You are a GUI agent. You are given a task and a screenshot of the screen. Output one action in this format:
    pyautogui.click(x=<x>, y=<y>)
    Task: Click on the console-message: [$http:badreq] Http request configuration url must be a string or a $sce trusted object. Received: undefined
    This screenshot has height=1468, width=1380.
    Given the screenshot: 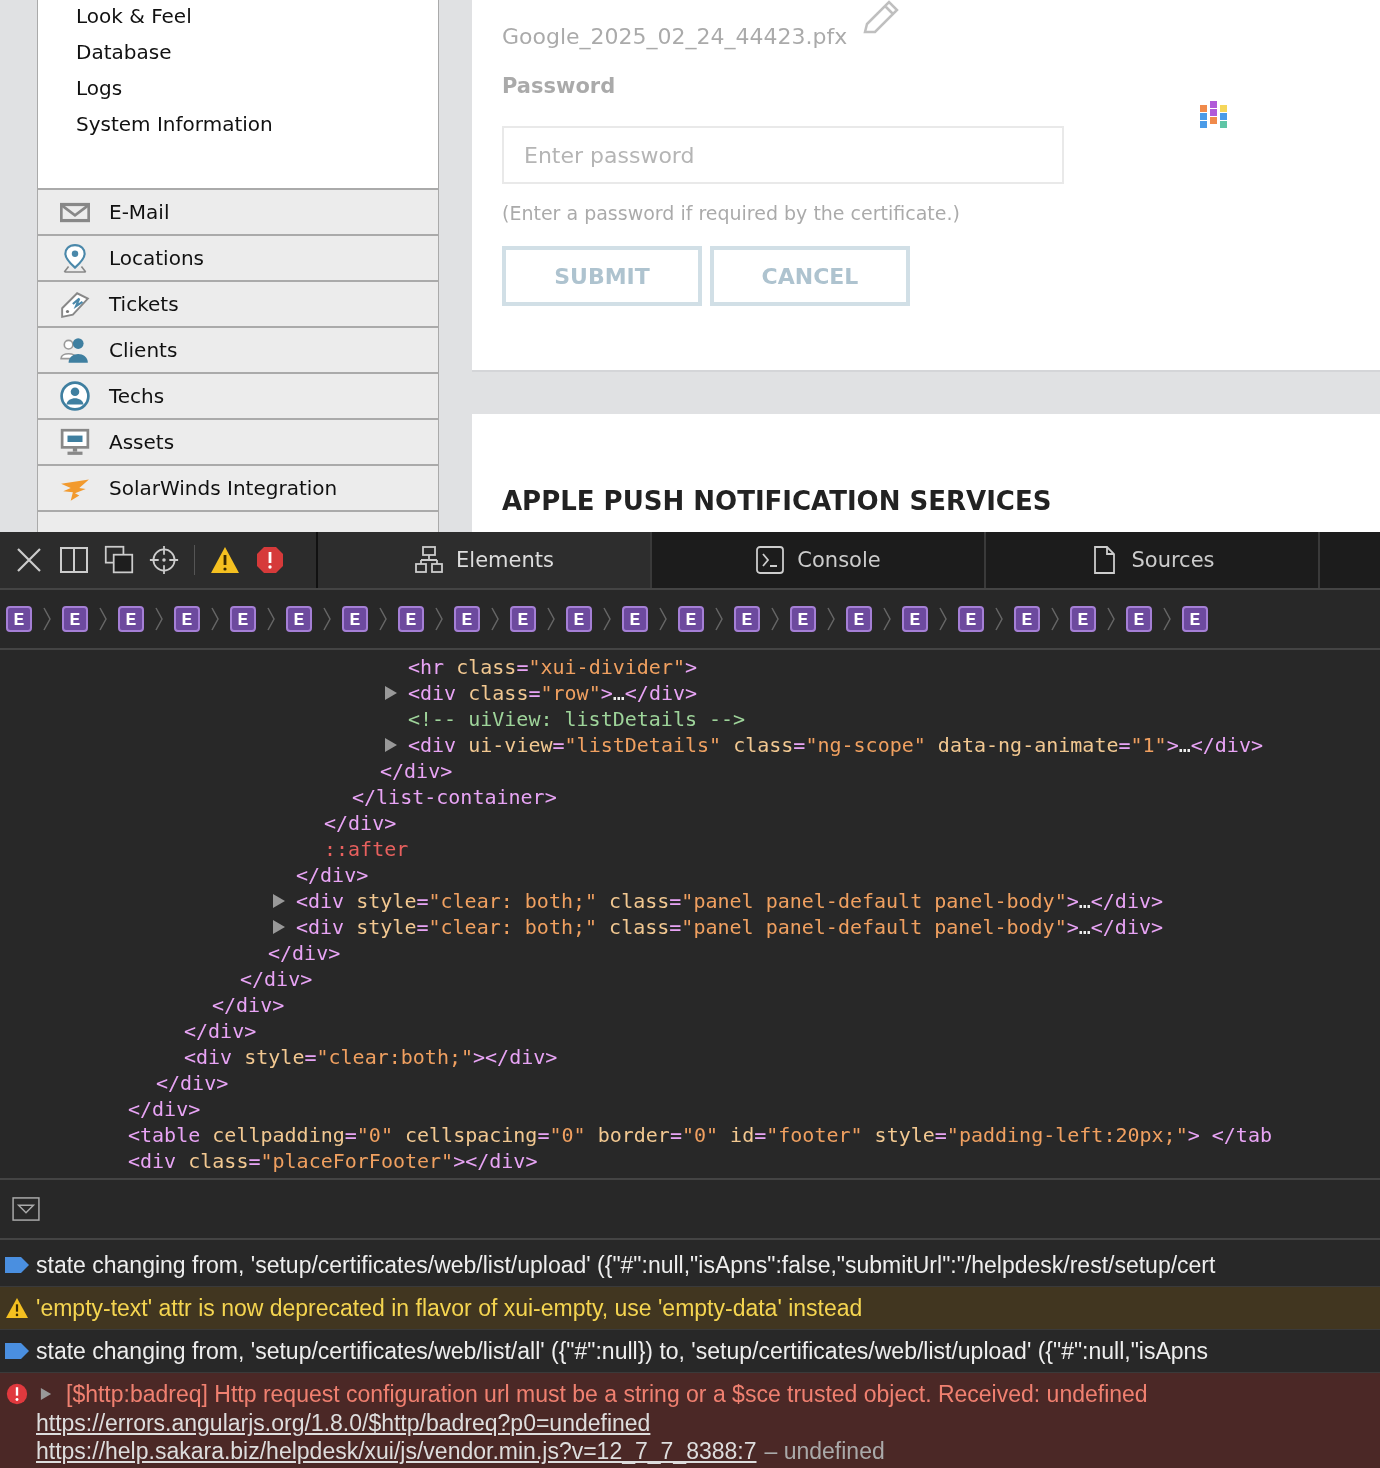 What is the action you would take?
    pyautogui.click(x=607, y=1394)
    